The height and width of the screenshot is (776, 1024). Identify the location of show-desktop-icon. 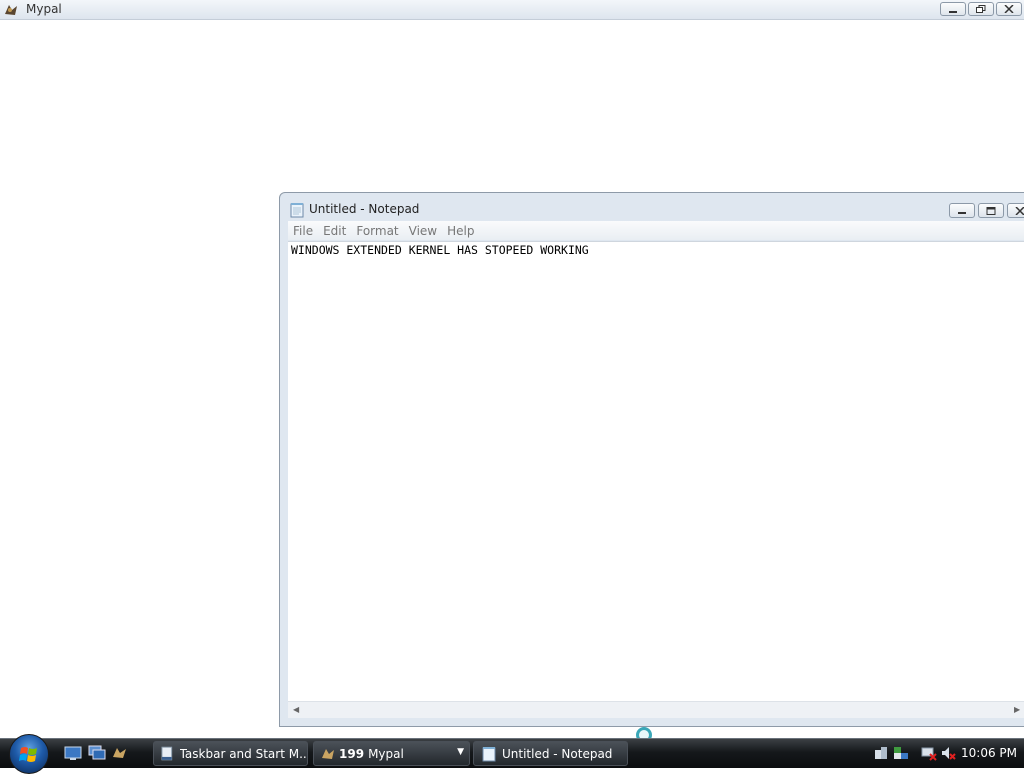
(73, 753).